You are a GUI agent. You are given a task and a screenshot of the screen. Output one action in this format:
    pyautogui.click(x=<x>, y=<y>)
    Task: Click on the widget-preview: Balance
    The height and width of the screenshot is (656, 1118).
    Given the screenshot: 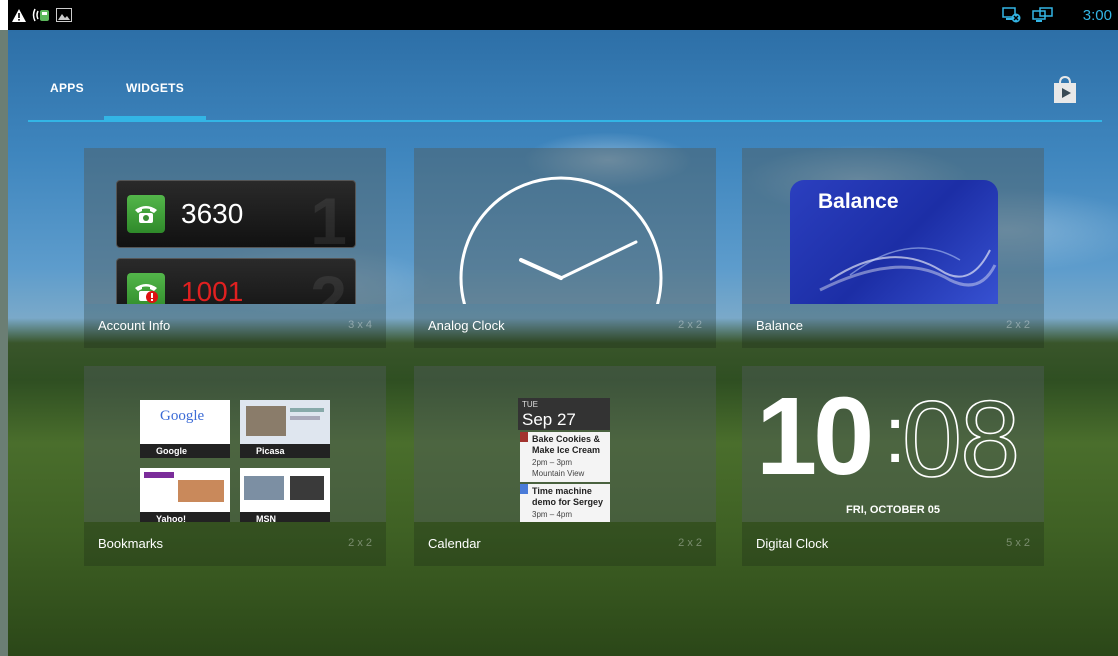 What is the action you would take?
    pyautogui.click(x=893, y=226)
    